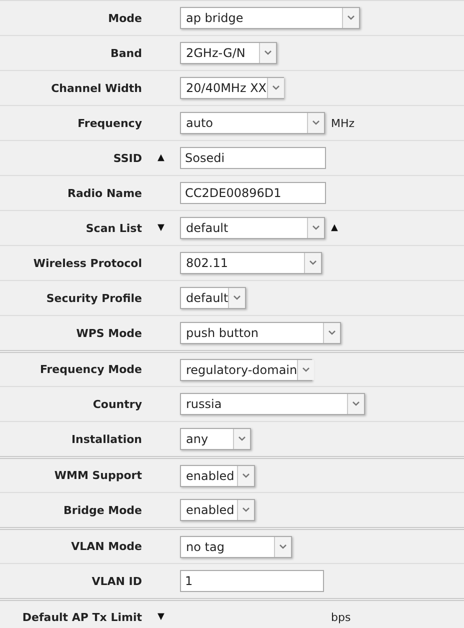 This screenshot has height=628, width=464. Describe the element at coordinates (253, 158) in the screenshot. I see `text-field: Sosedi` at that location.